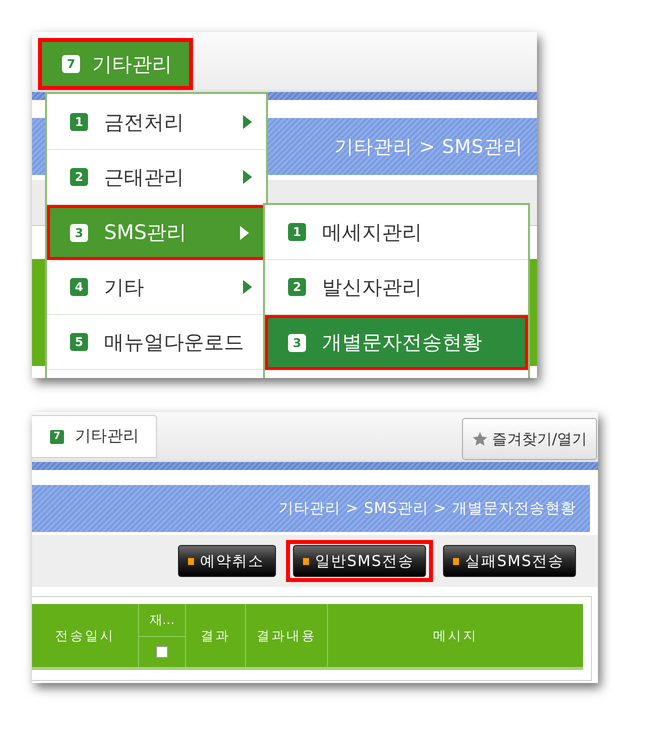 The height and width of the screenshot is (748, 664). Describe the element at coordinates (287, 635) in the screenshot. I see `column-header: 결과내용` at that location.